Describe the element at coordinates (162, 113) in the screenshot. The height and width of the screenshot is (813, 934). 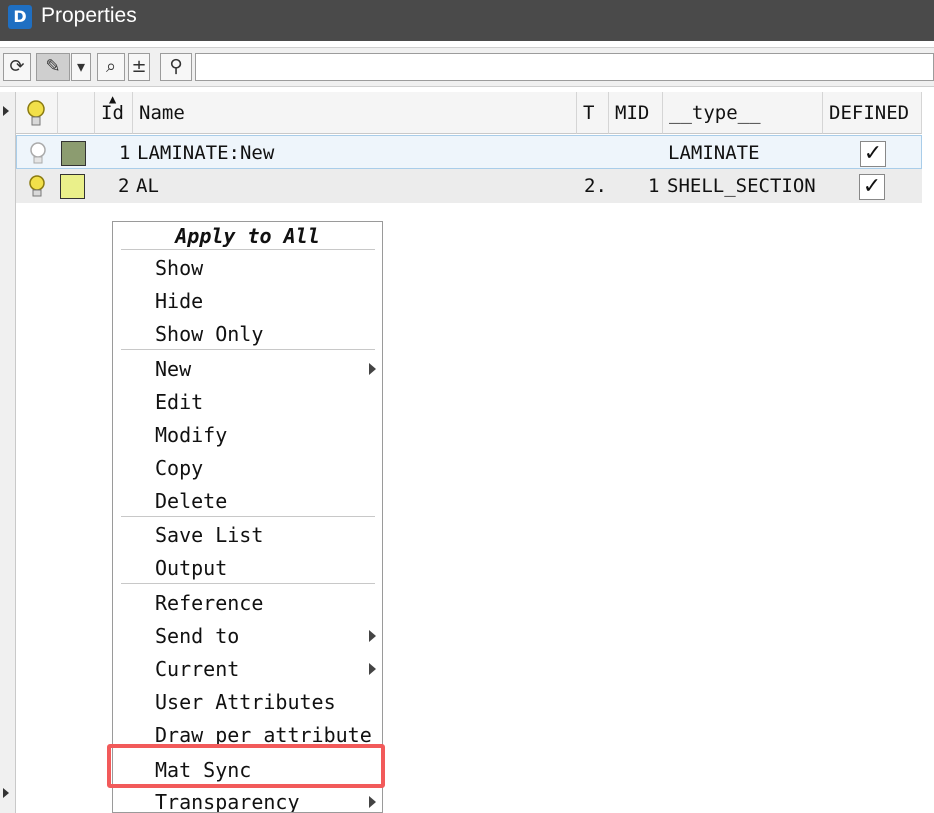
I see `header-name-label: Name` at that location.